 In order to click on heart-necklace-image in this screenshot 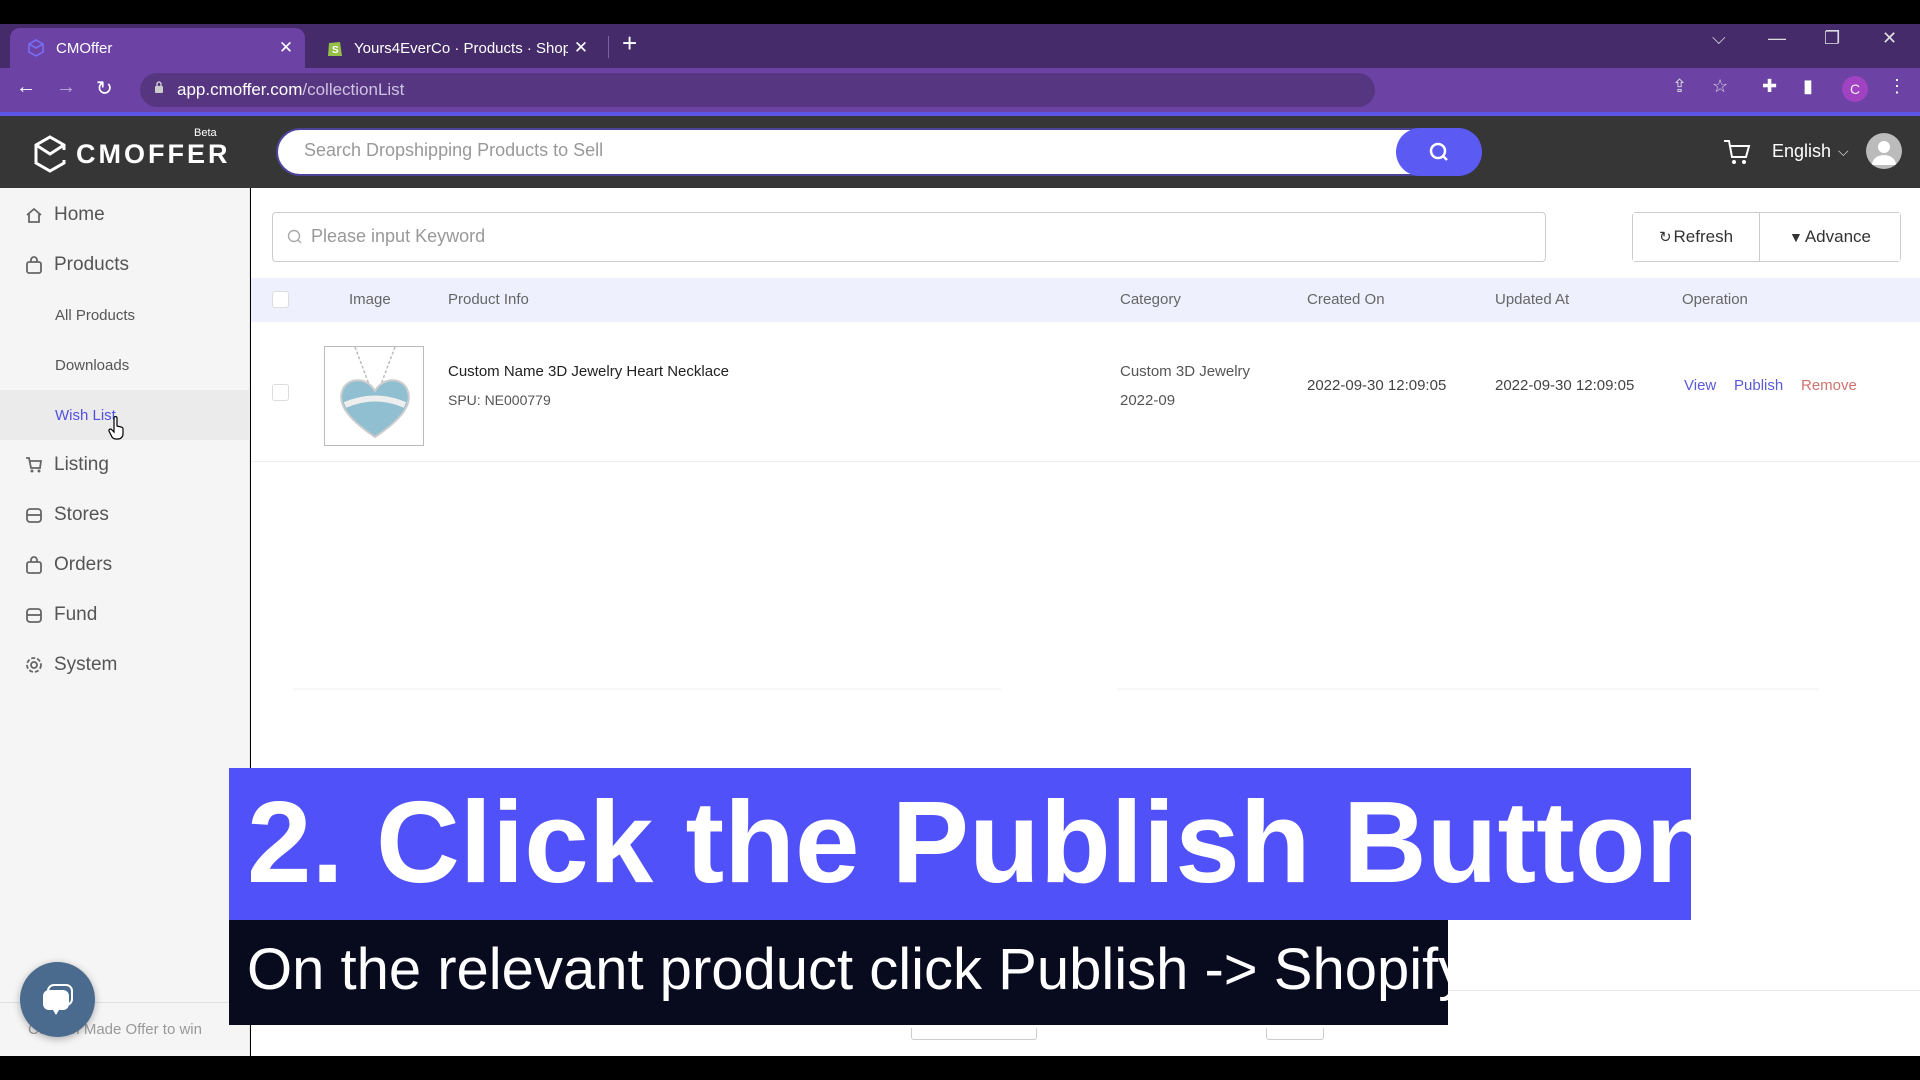, I will do `click(375, 393)`.